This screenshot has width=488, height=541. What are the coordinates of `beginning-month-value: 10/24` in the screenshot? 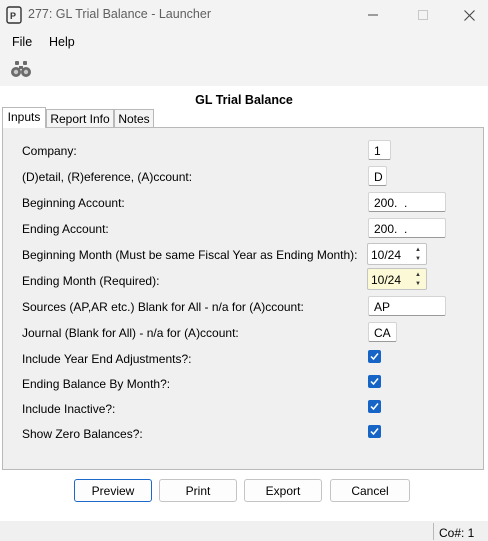 It's located at (386, 255).